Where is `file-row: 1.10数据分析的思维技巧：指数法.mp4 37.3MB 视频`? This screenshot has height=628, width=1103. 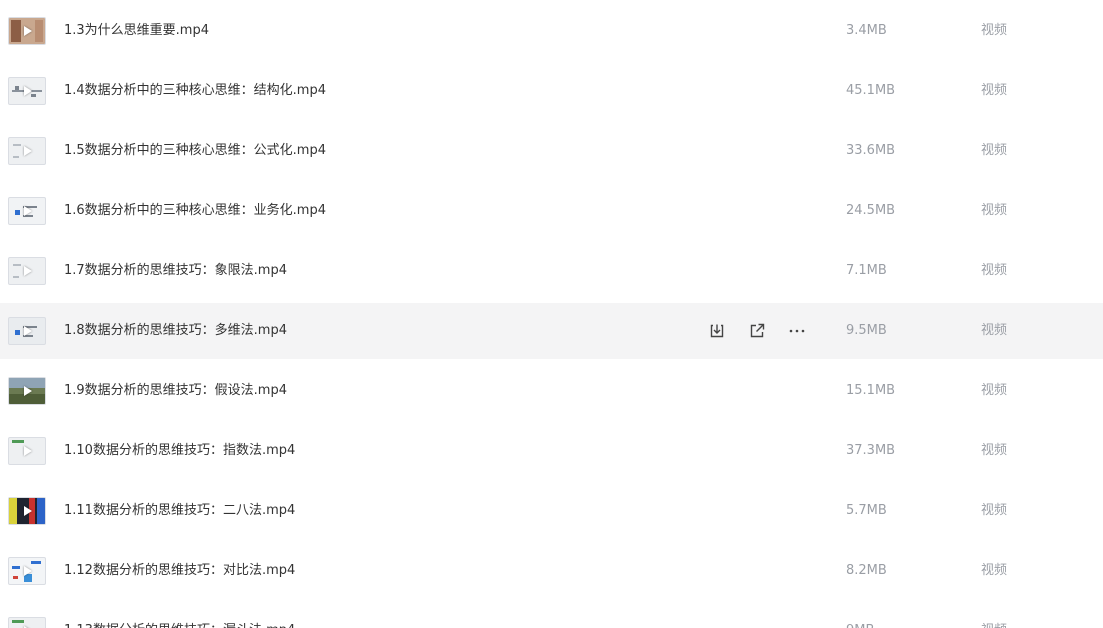 file-row: 1.10数据分析的思维技巧：指数法.mp4 37.3MB 视频 is located at coordinates (551, 451).